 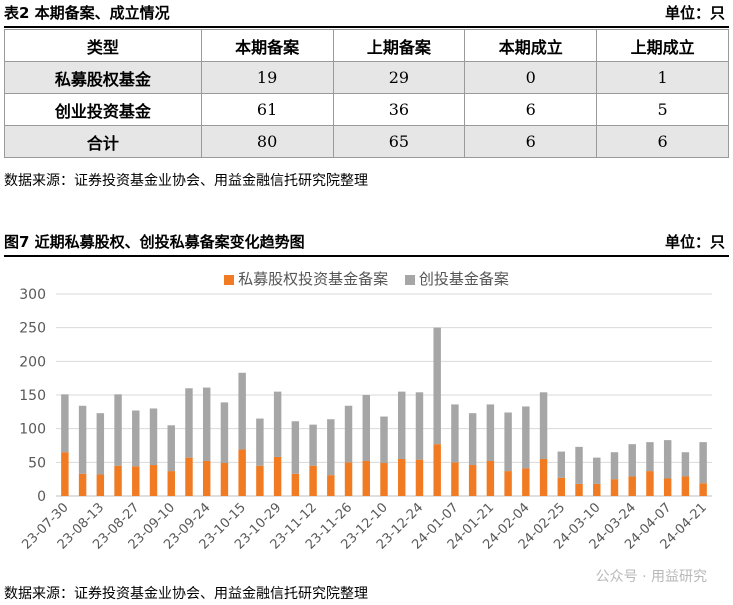 What do you see at coordinates (366, 256) in the screenshot?
I see `figure-top-rule` at bounding box center [366, 256].